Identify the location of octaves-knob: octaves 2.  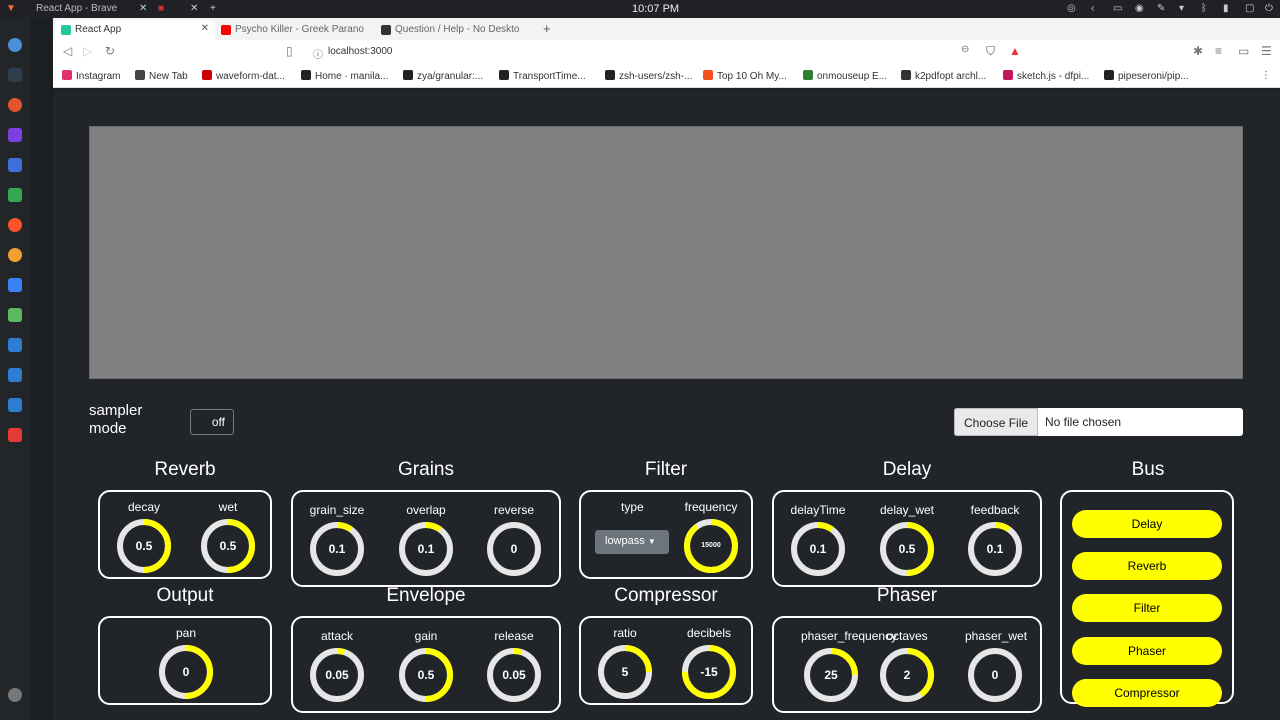
(907, 666).